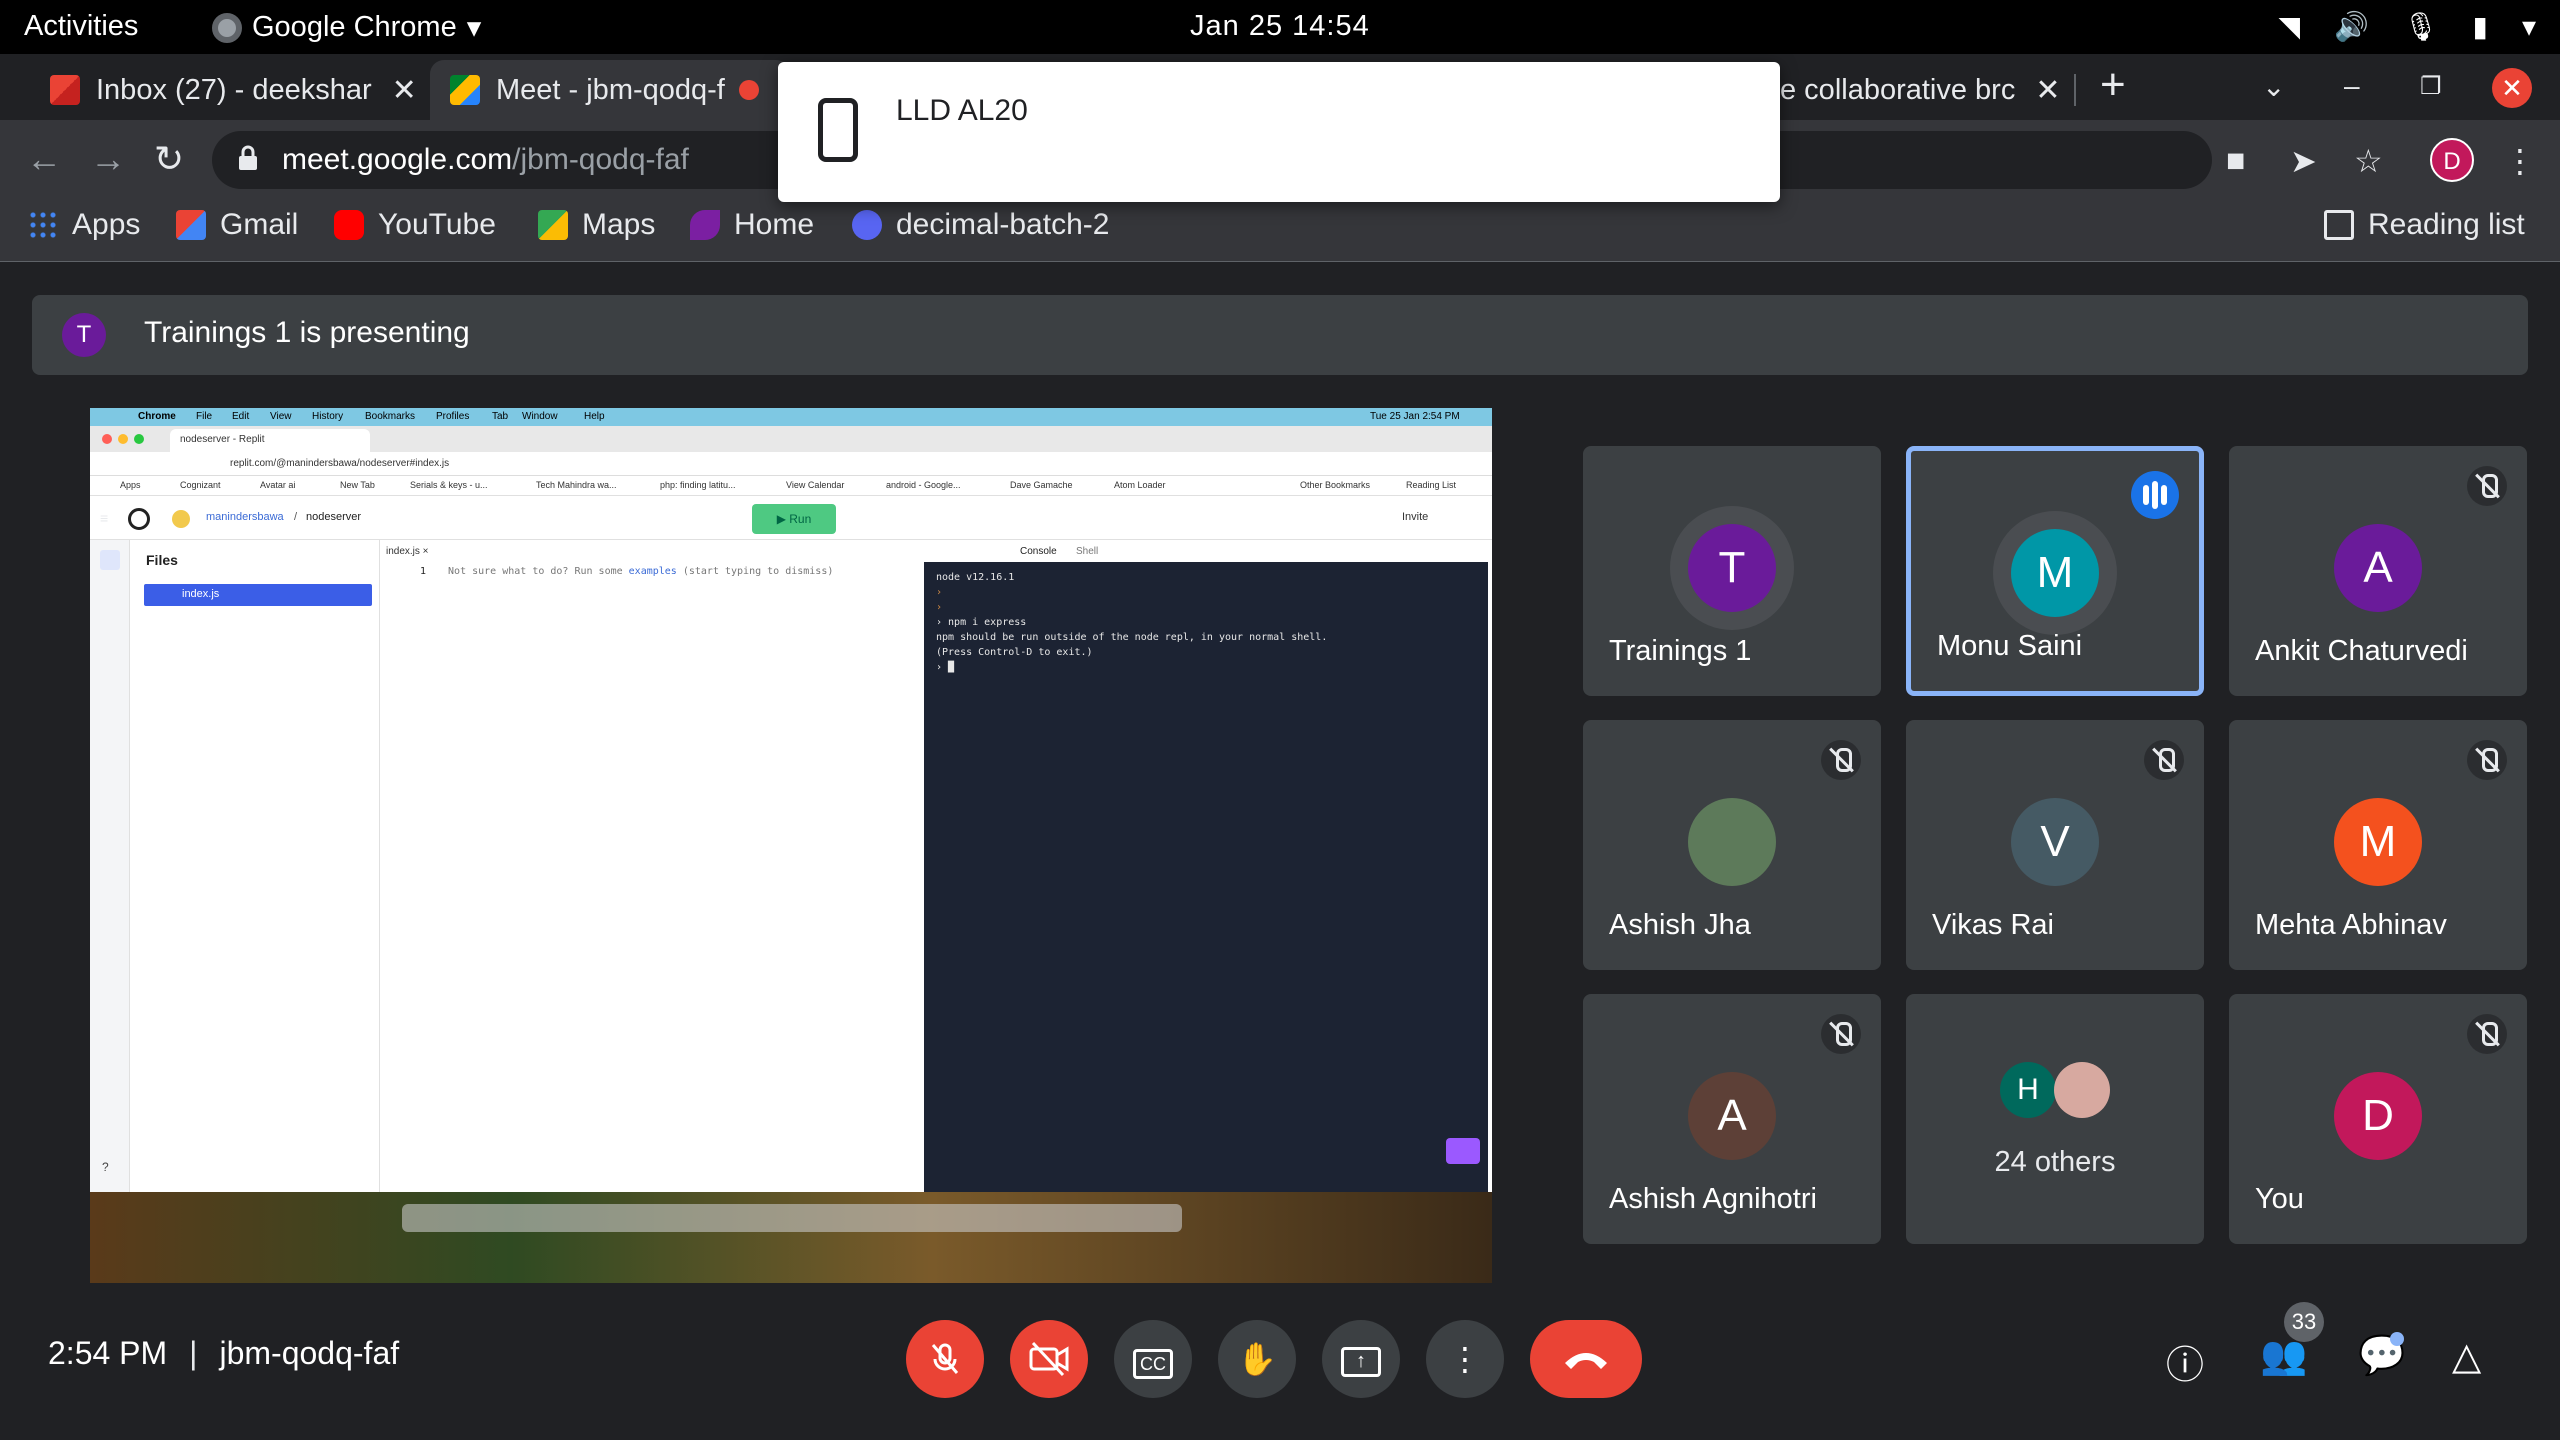  Describe the element at coordinates (2279, 1199) in the screenshot. I see `participant-name: You` at that location.